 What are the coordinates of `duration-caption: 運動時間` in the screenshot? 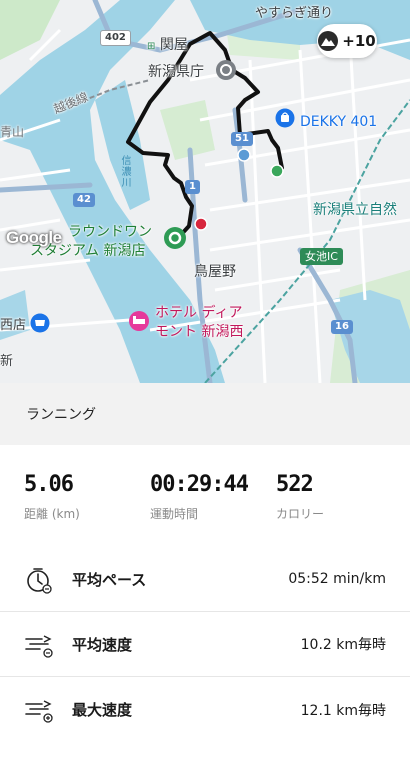 It's located at (174, 514).